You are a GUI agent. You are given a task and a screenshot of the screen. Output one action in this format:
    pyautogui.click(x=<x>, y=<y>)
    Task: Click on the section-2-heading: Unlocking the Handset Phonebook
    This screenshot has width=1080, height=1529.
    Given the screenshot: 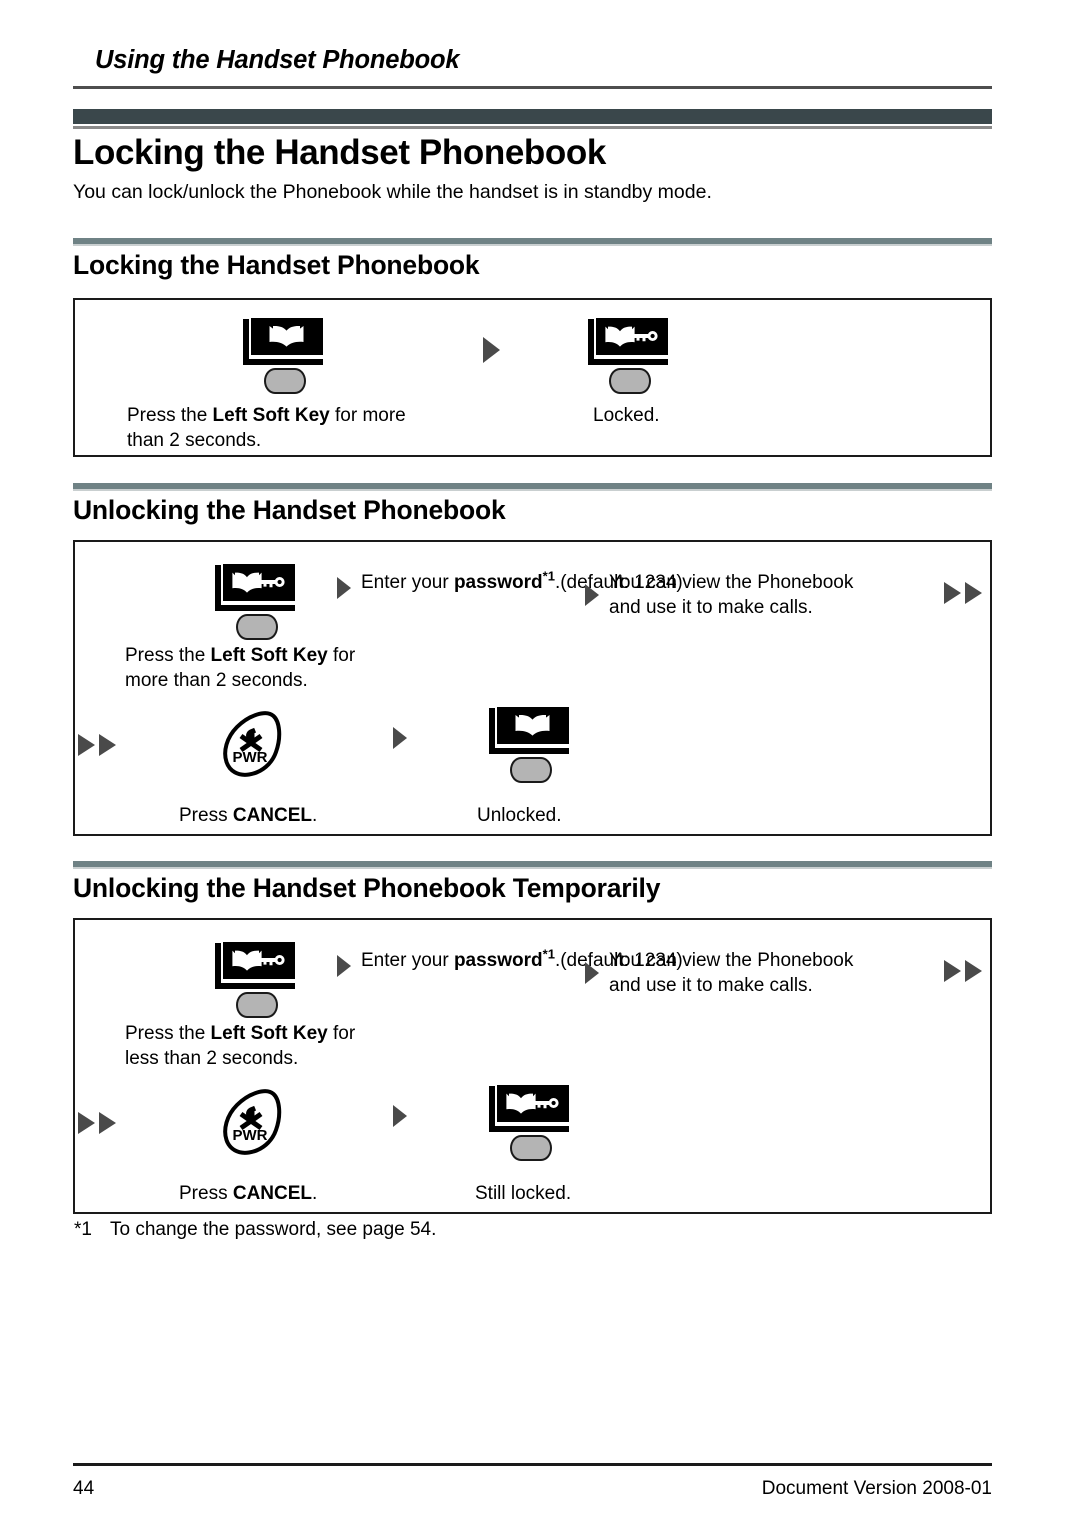 What is the action you would take?
    pyautogui.click(x=289, y=510)
    